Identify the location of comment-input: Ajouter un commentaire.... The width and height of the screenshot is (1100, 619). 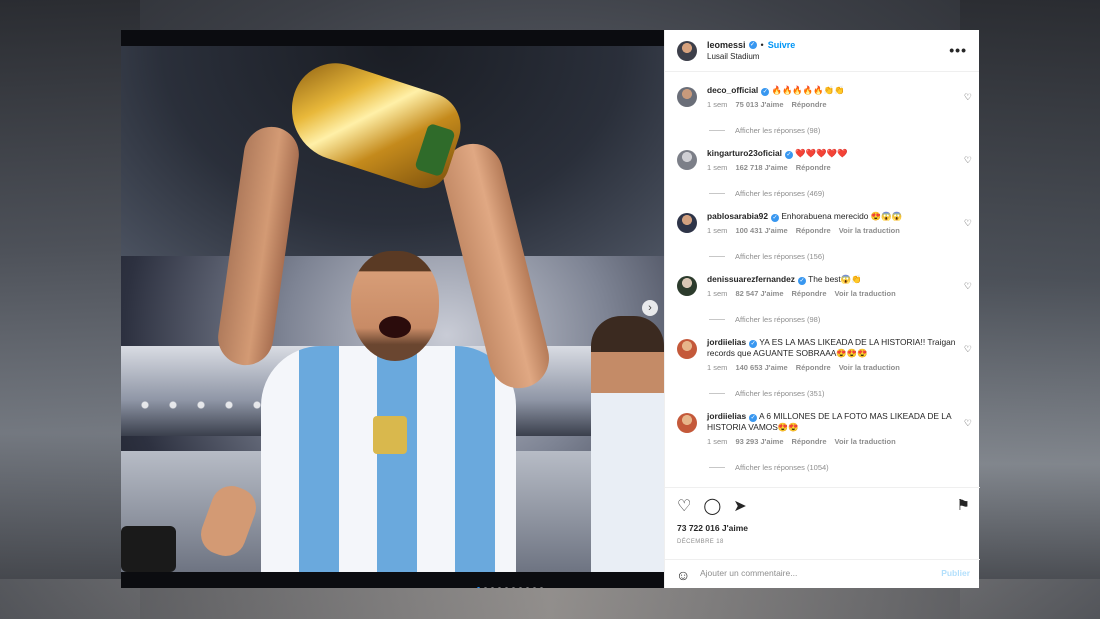
(748, 573).